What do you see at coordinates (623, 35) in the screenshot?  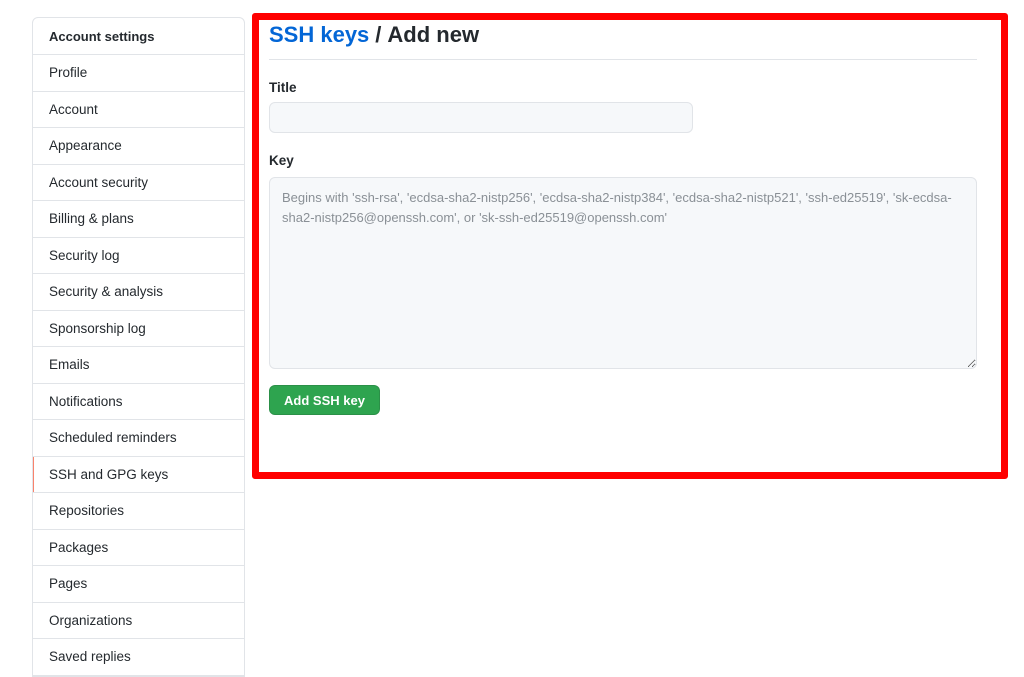 I see `page-title: SSH keys / Add new` at bounding box center [623, 35].